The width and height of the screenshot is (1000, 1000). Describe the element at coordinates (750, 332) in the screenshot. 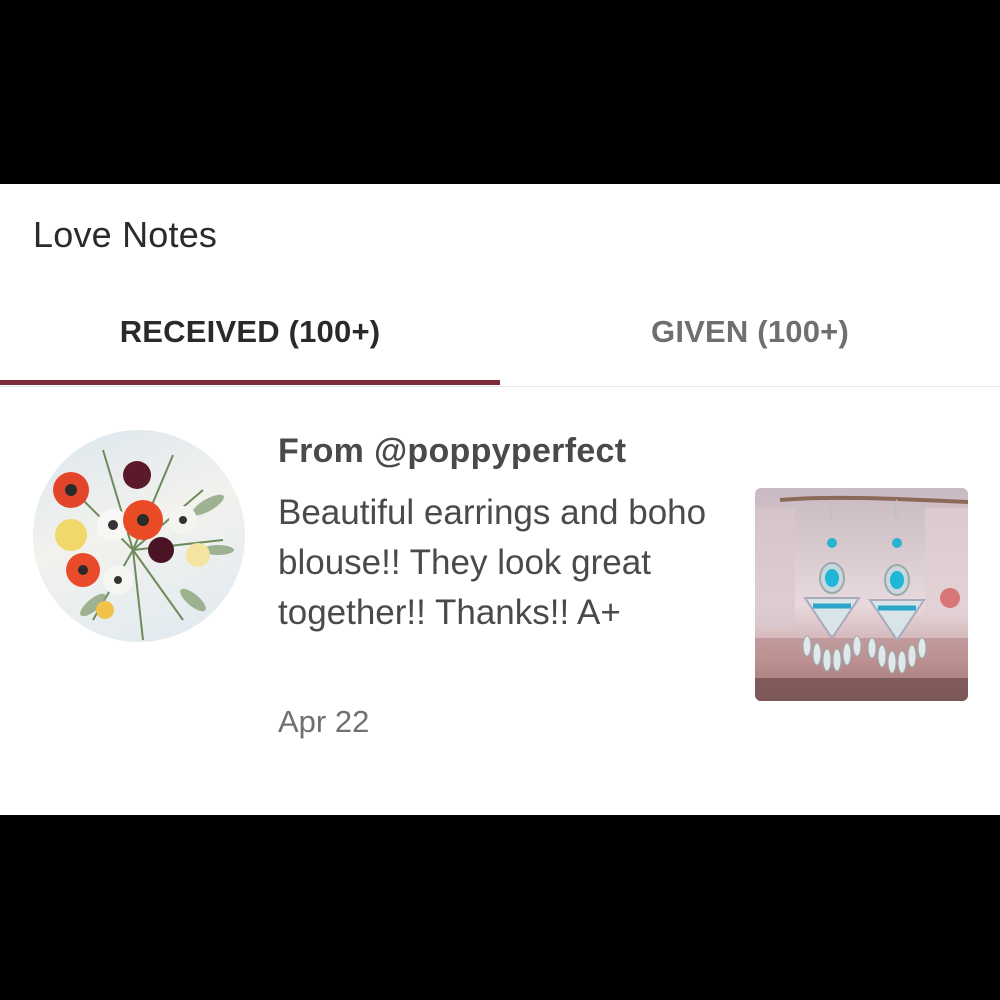

I see `tab-given: GIVEN (100+)` at that location.